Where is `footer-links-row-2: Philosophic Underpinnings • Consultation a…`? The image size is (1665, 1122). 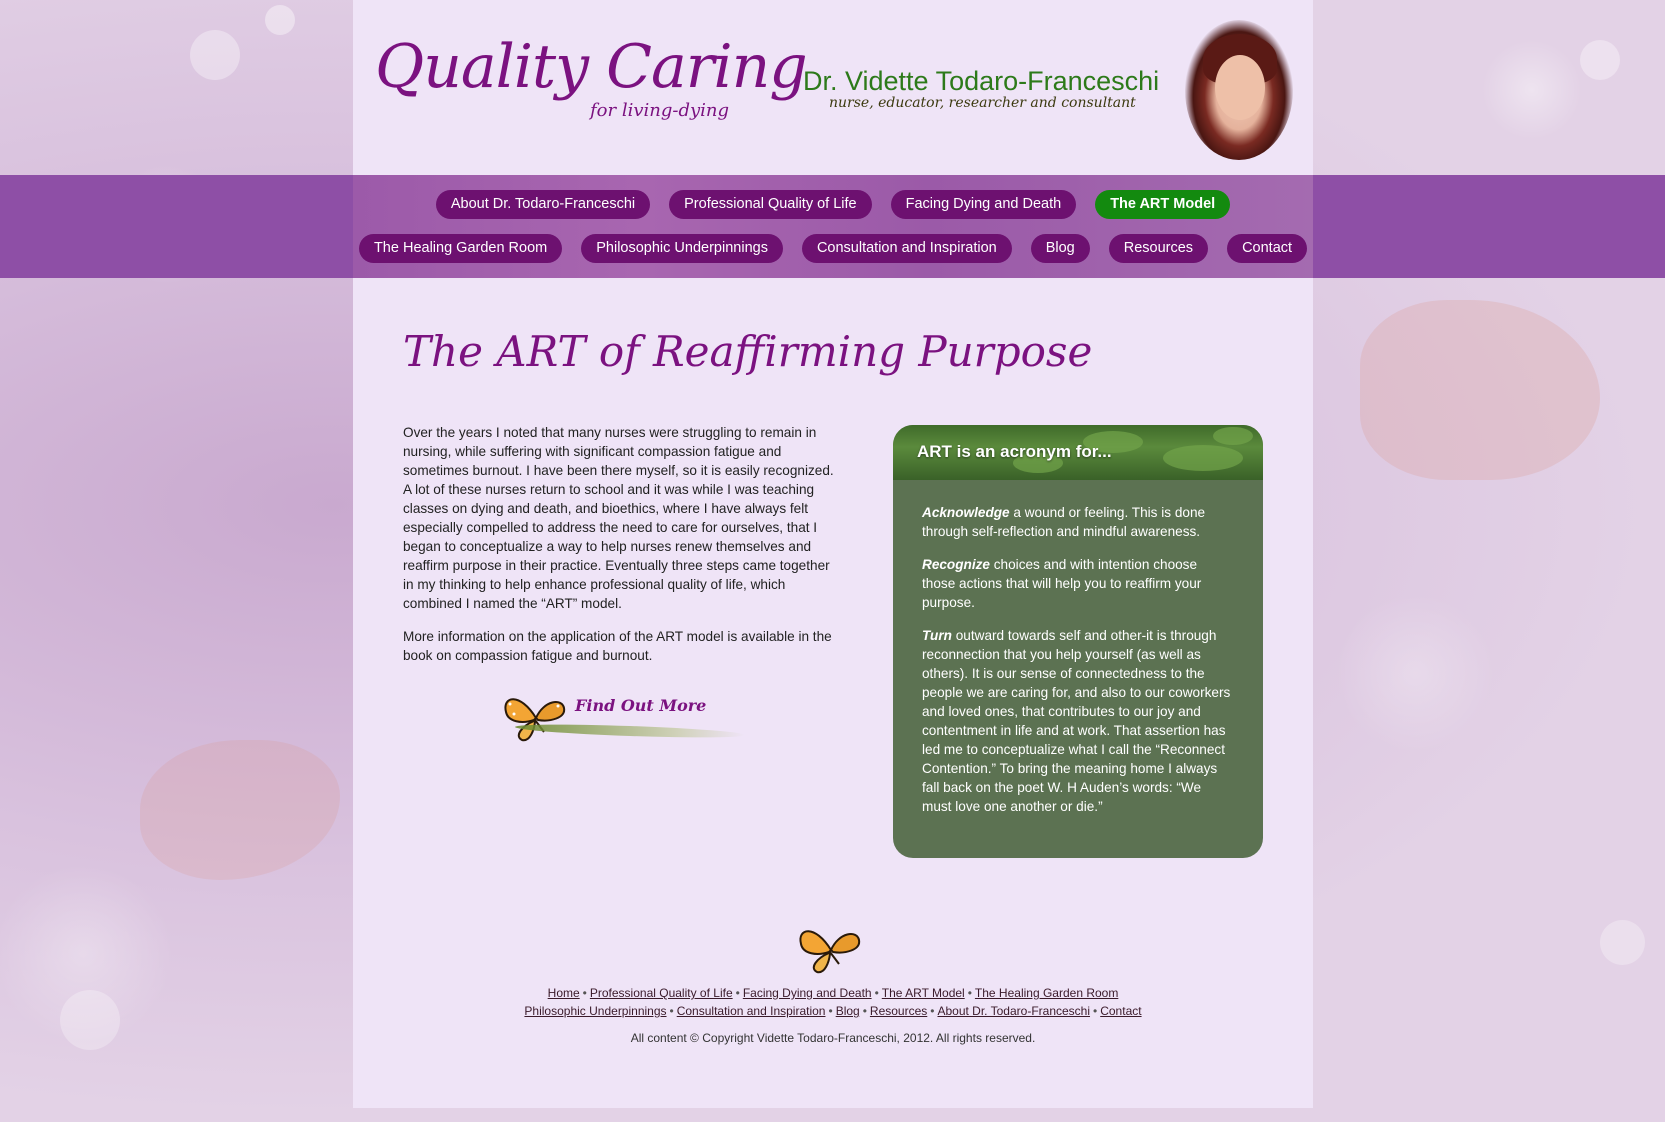 footer-links-row-2: Philosophic Underpinnings • Consultation a… is located at coordinates (833, 1011).